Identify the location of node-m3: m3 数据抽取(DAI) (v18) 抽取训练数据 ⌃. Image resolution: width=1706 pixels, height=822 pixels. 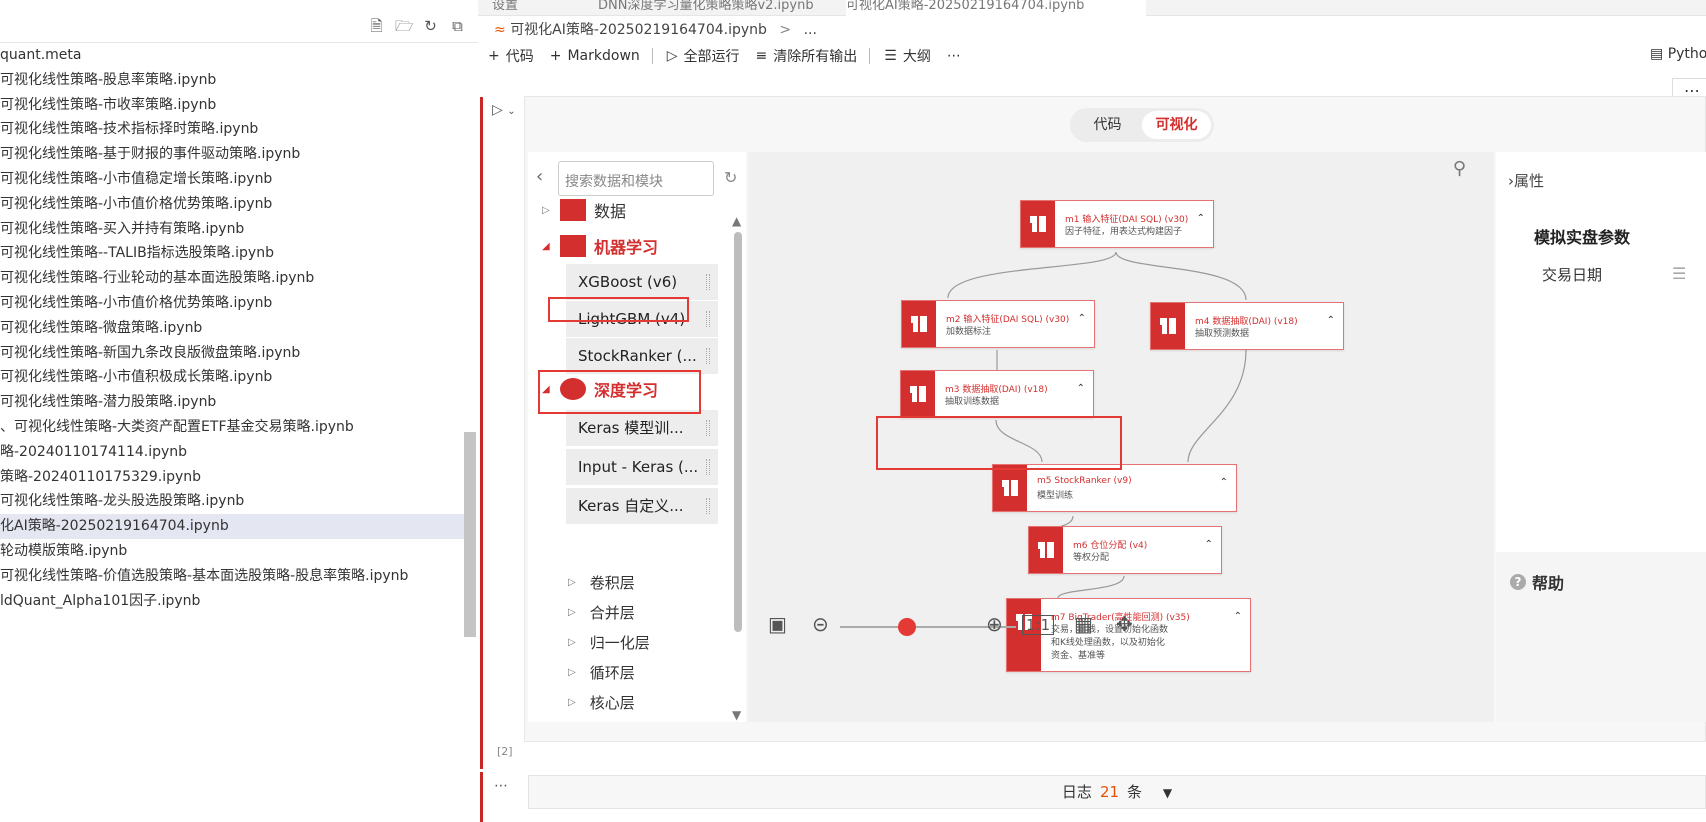
(997, 394).